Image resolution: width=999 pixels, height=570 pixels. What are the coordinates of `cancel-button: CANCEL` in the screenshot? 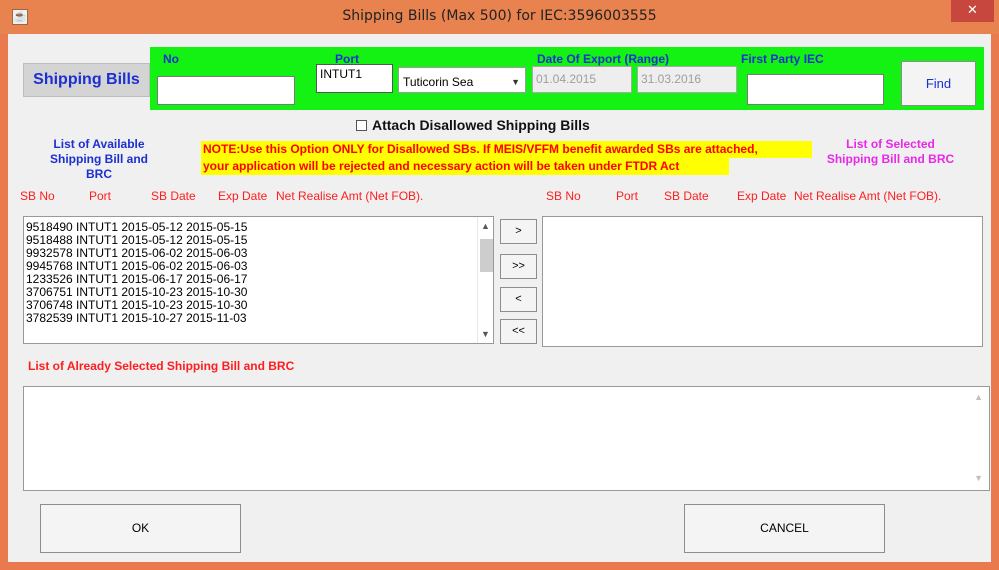 It's located at (784, 528).